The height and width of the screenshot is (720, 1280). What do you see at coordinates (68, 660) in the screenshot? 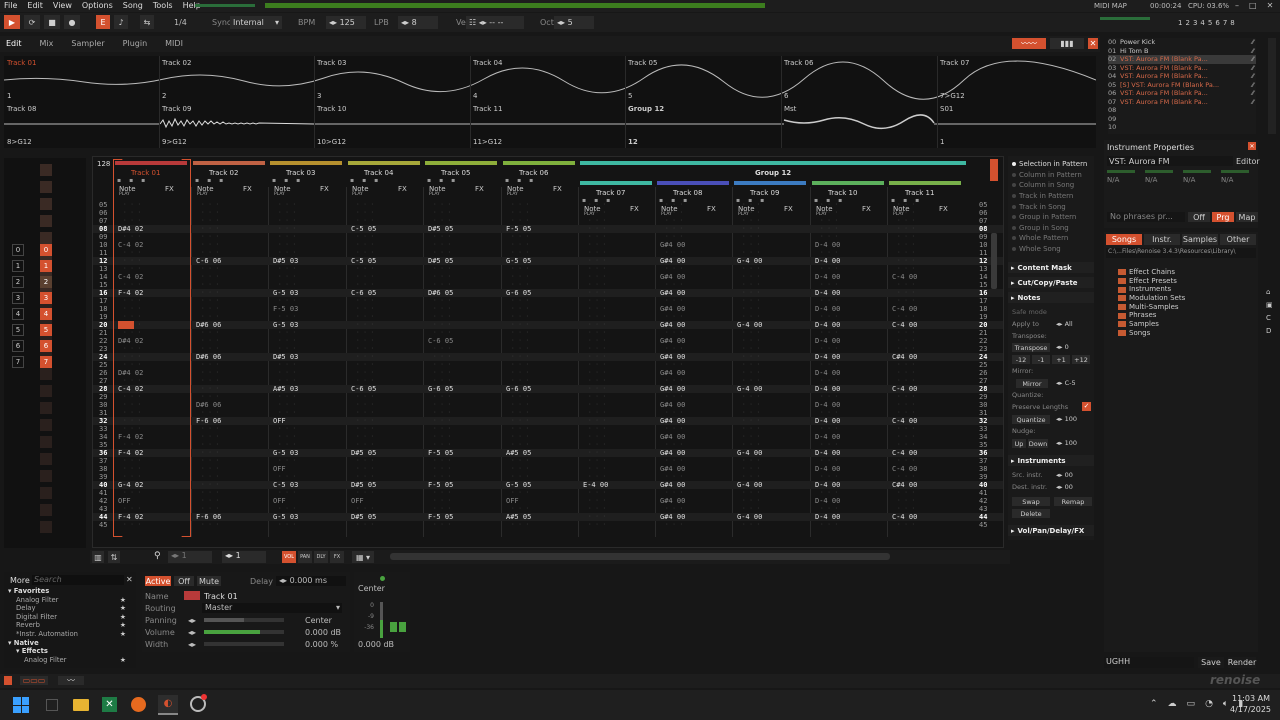
I see `dsp-tree-item: Analog Filter ★` at bounding box center [68, 660].